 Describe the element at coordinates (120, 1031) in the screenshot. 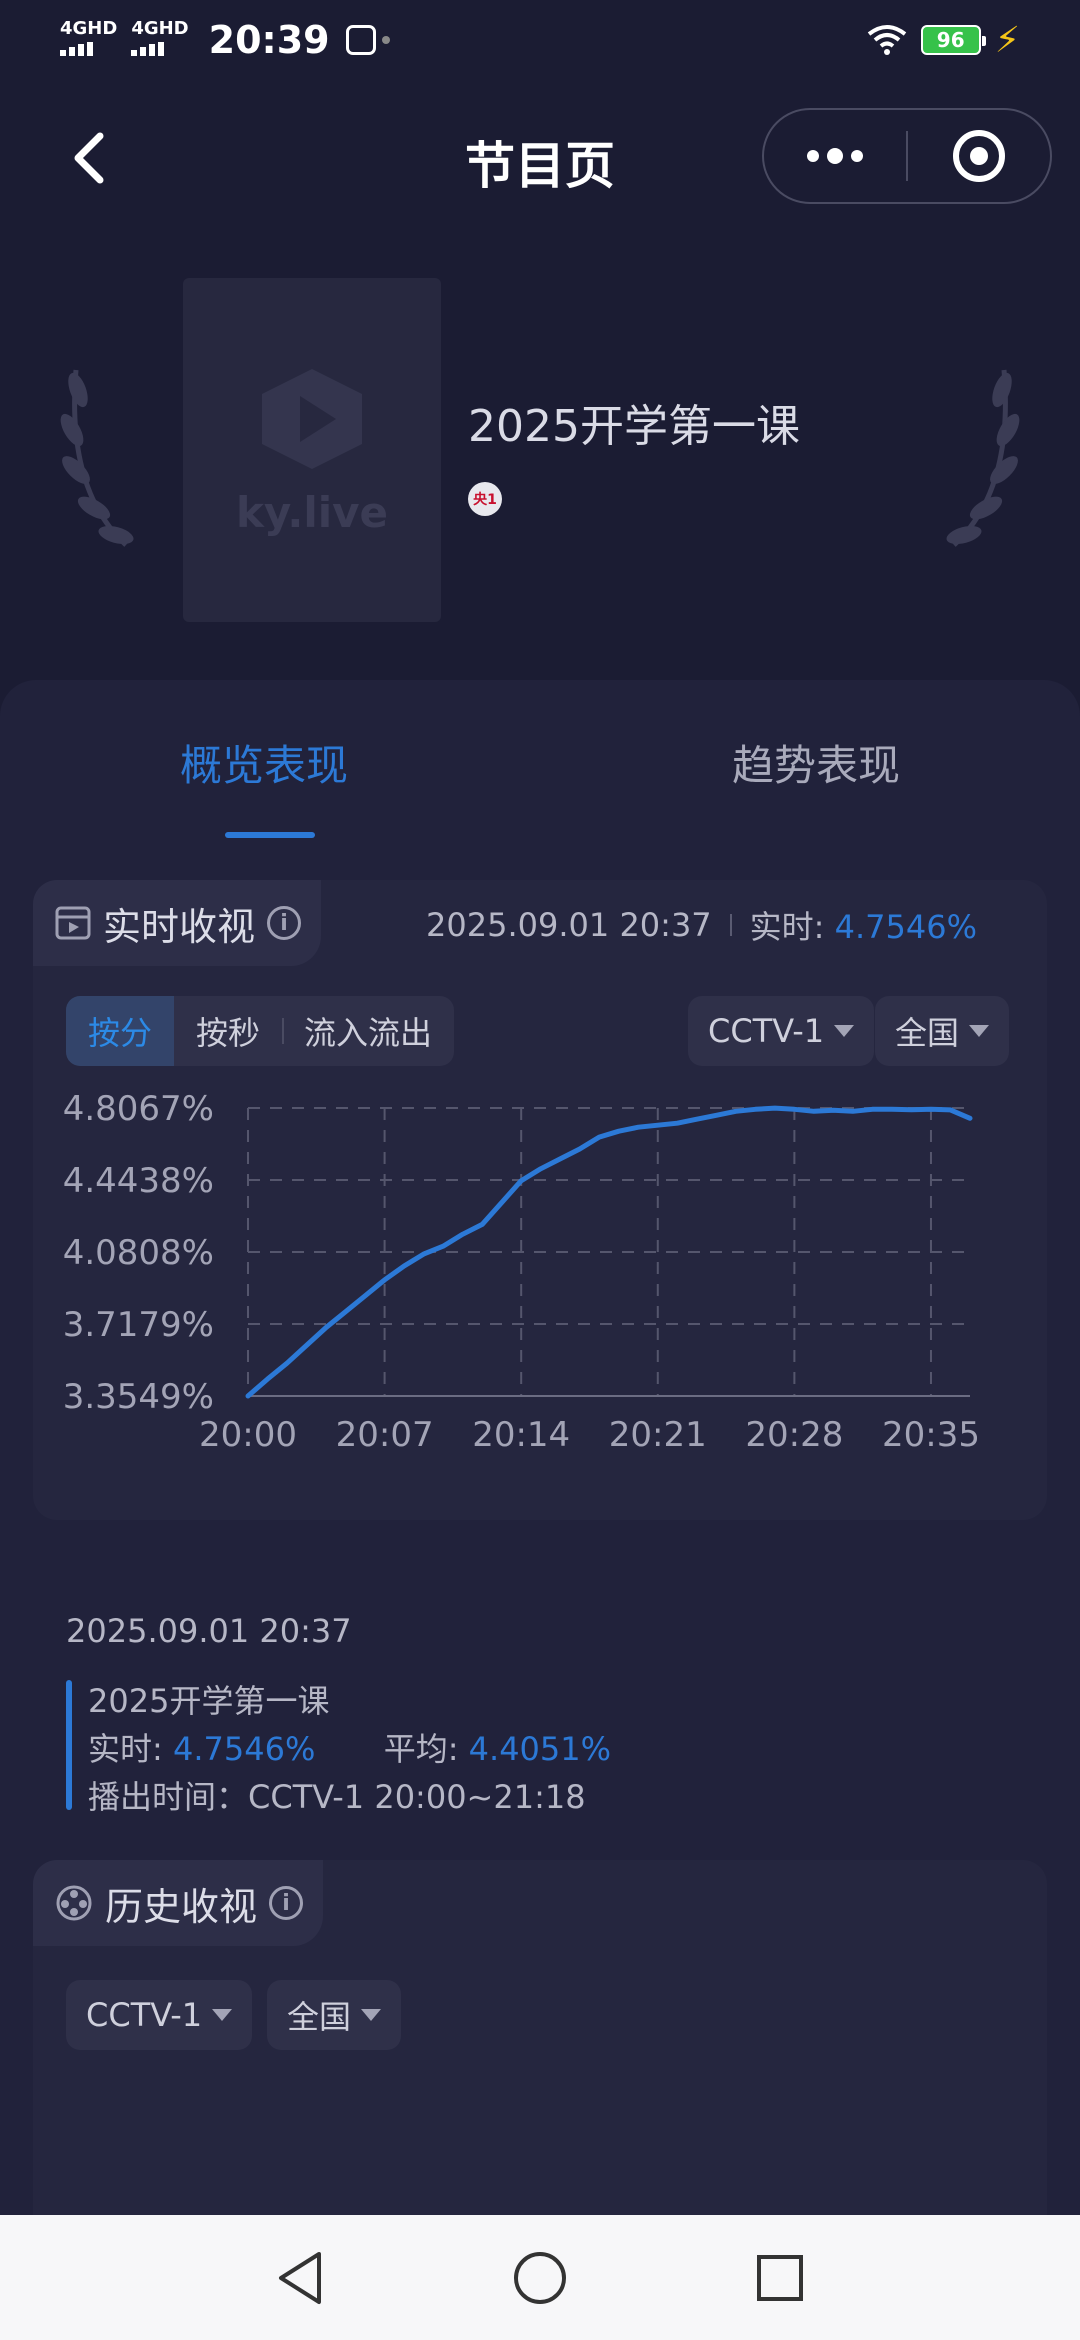

I see `mode-per-minute: 按分` at that location.